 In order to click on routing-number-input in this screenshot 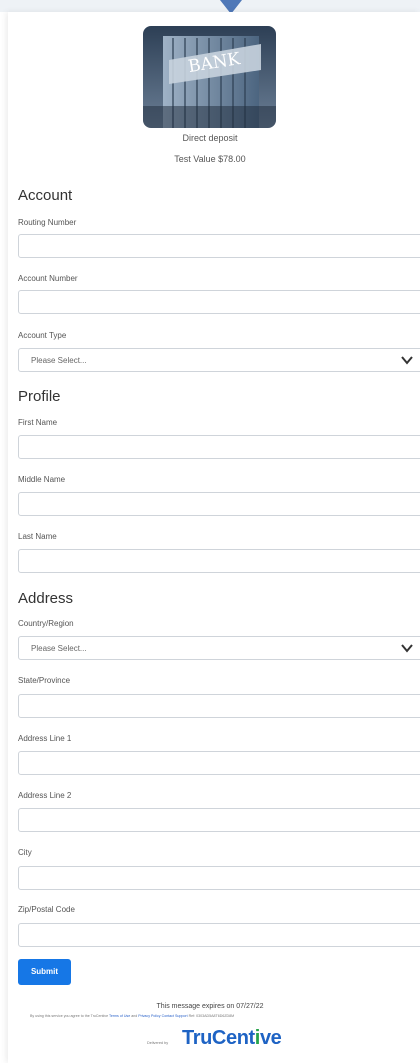, I will do `click(219, 246)`.